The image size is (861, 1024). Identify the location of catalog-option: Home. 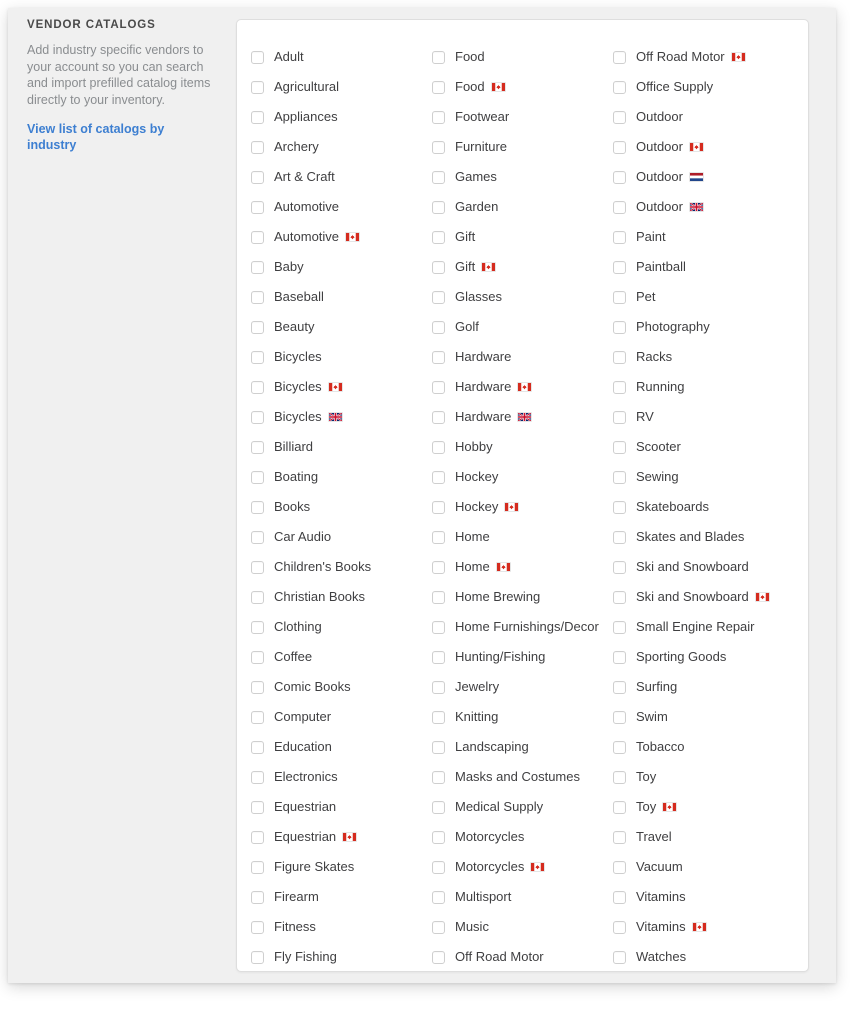
(522, 567).